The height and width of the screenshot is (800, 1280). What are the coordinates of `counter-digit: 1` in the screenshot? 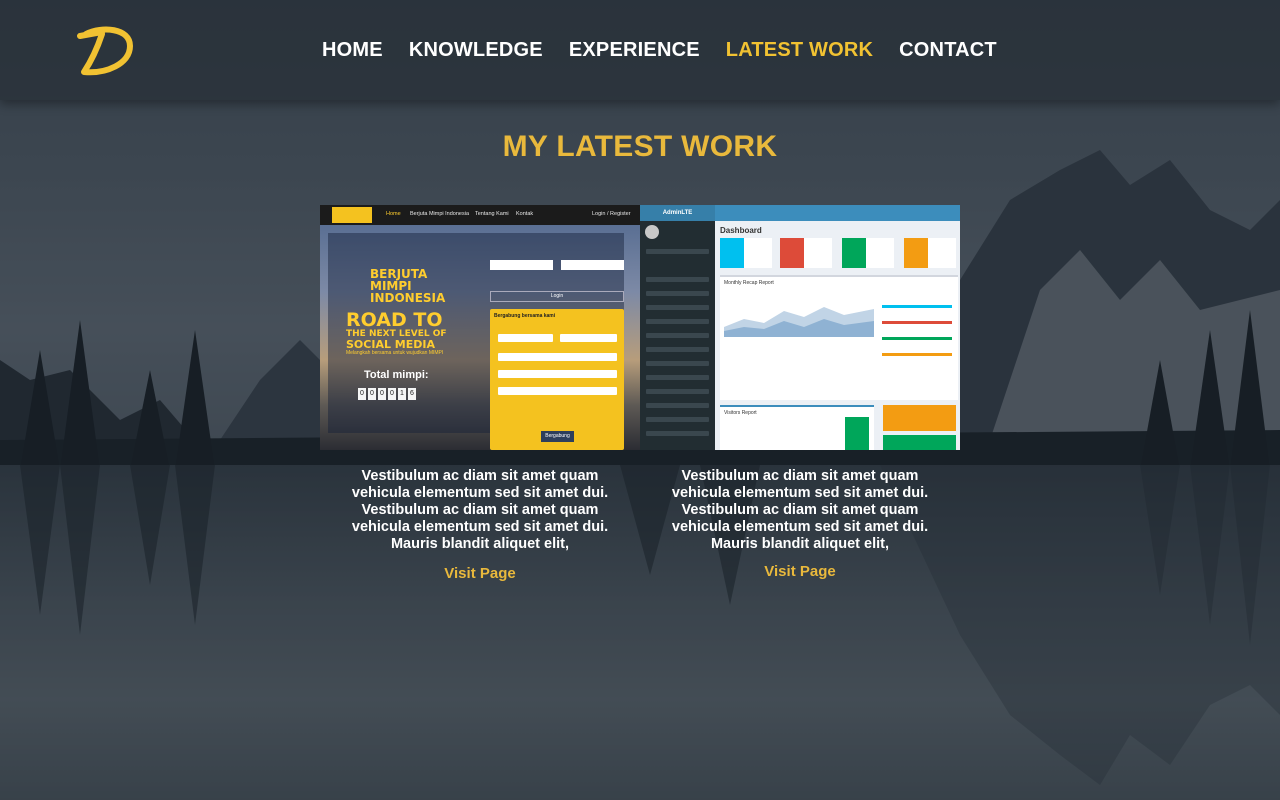 It's located at (402, 394).